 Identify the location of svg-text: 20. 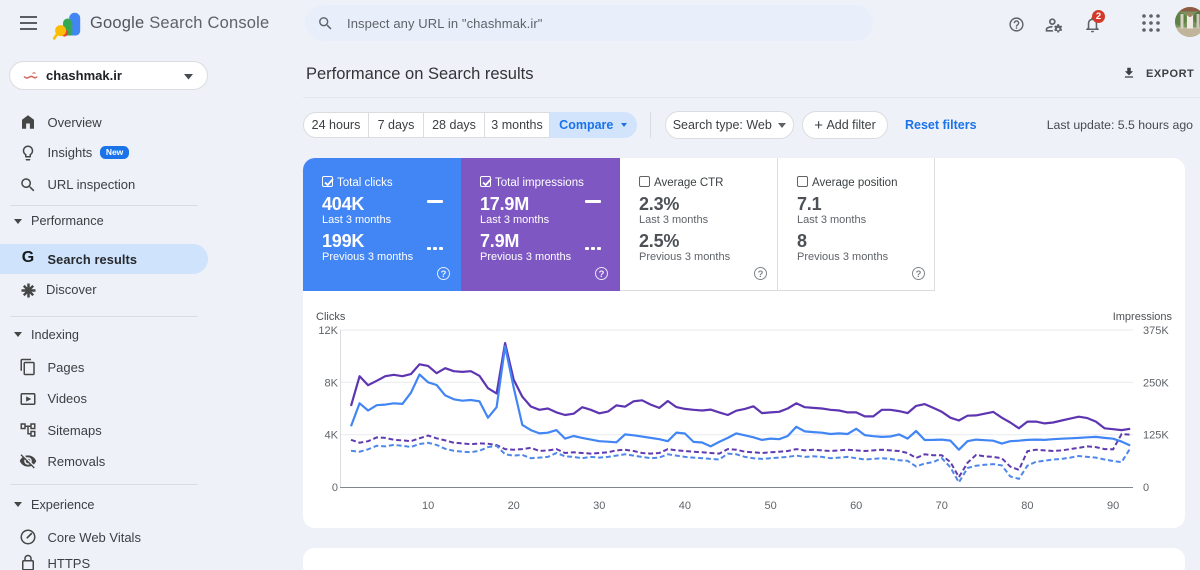
(514, 506).